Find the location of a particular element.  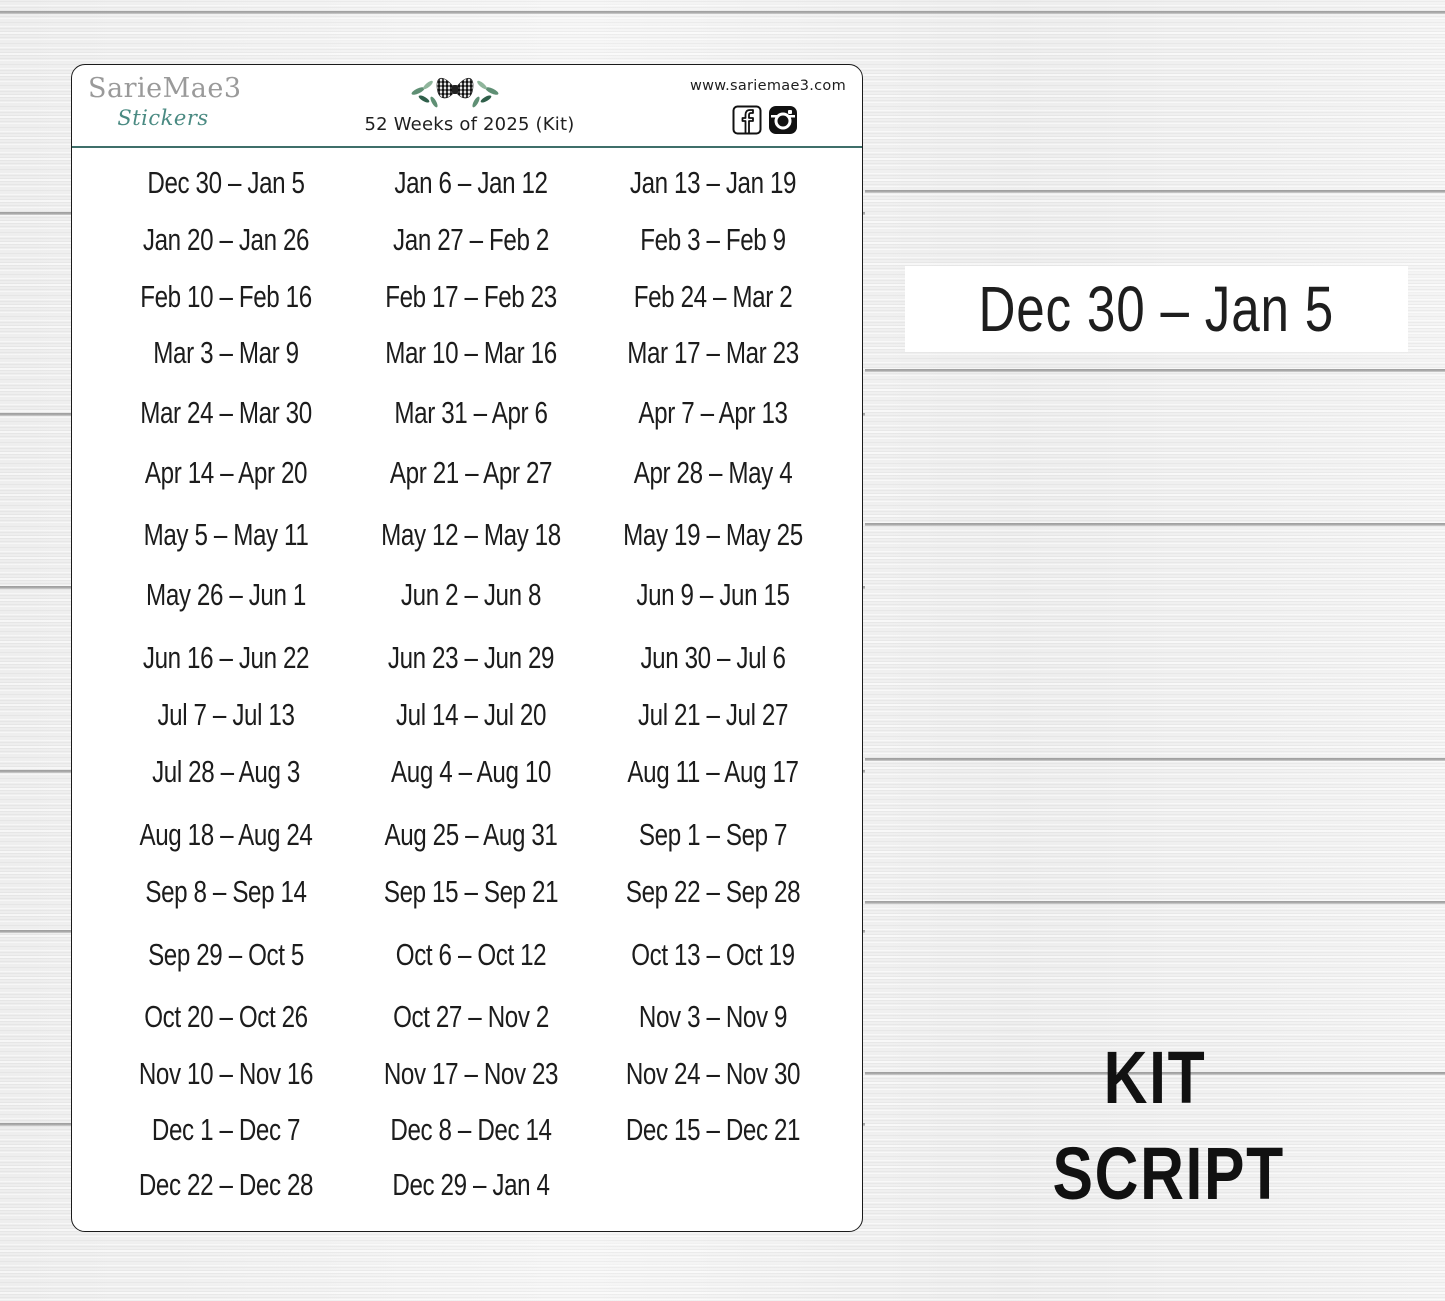

week-sticker: Sep 15 – Sep 21 is located at coordinates (471, 891).